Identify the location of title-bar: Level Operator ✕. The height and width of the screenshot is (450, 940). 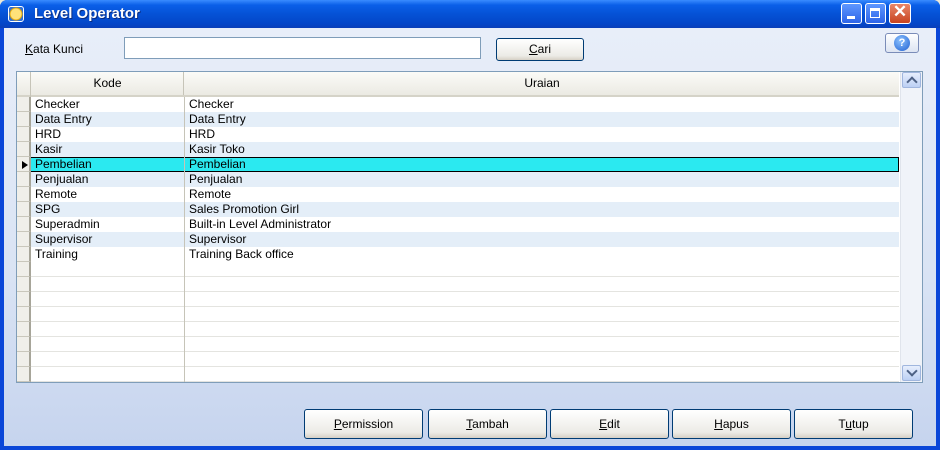
(470, 14).